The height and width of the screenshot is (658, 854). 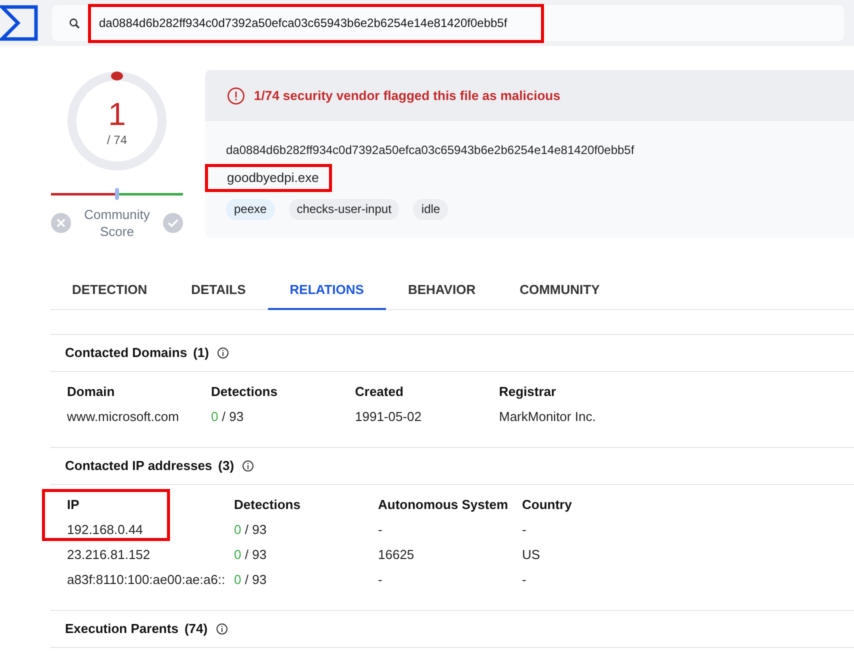 What do you see at coordinates (548, 417) in the screenshot?
I see `table-cell-text: MarkMonitor Inc.` at bounding box center [548, 417].